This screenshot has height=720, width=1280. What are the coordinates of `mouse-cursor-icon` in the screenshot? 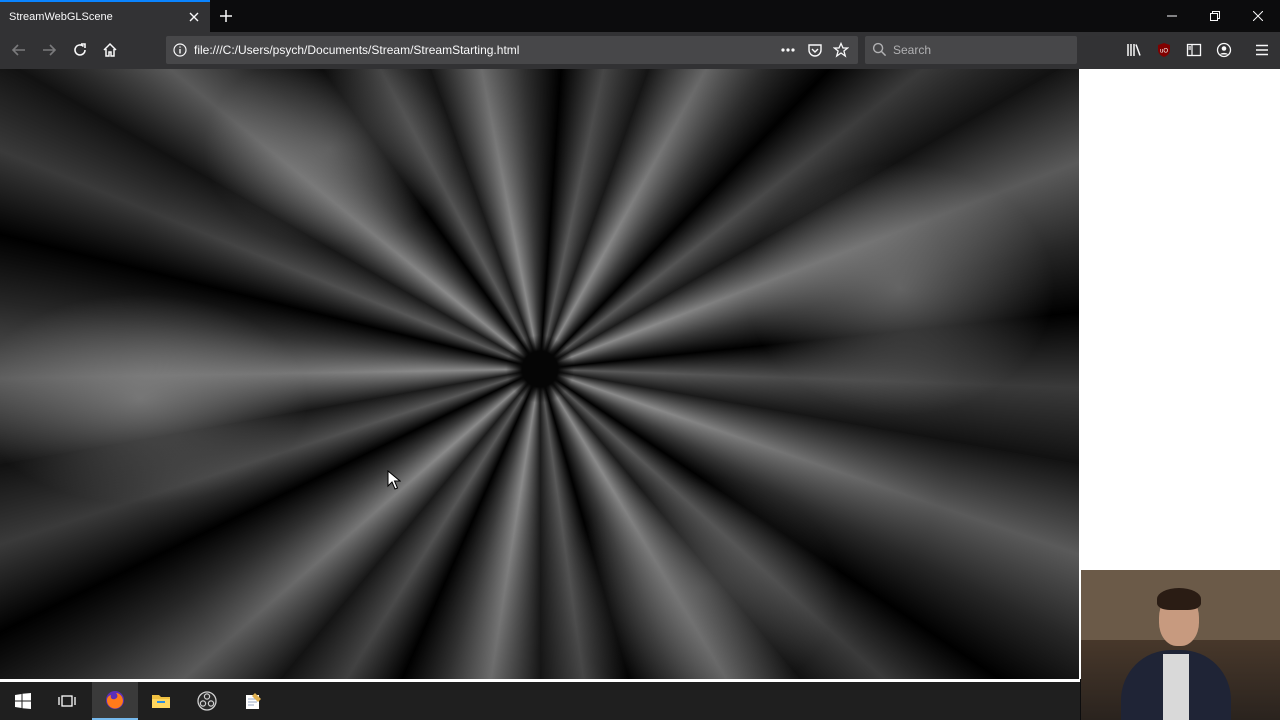 It's located at (394, 480).